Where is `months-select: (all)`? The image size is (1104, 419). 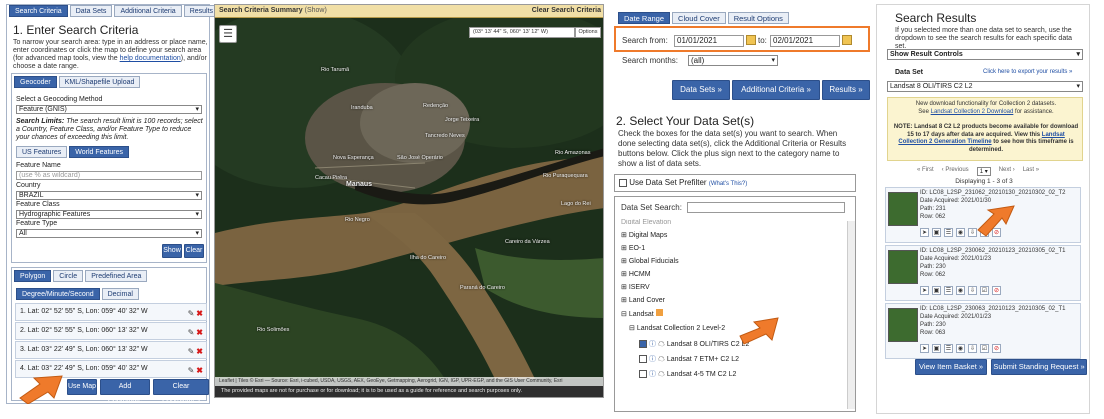
months-select: (all) is located at coordinates (733, 60).